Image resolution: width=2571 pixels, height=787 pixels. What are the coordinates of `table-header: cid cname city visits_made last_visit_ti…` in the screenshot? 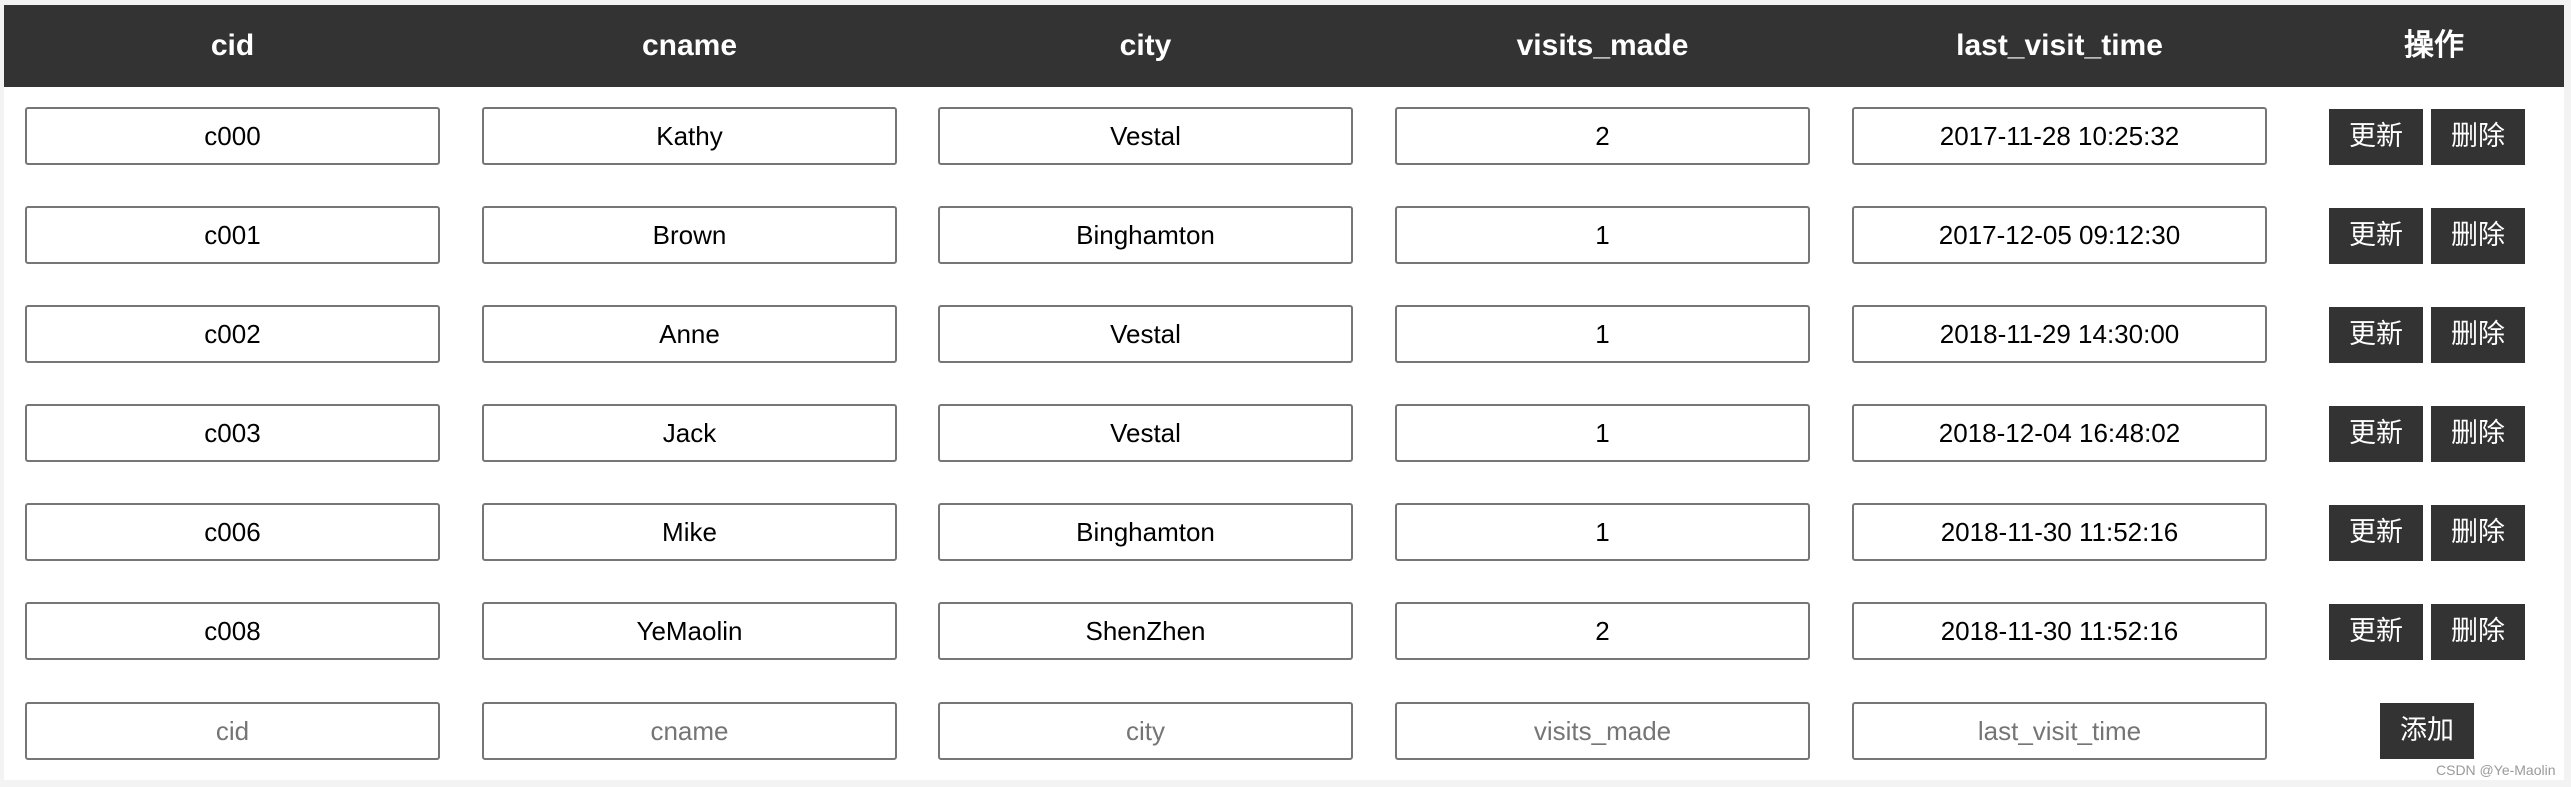 It's located at (1284, 46).